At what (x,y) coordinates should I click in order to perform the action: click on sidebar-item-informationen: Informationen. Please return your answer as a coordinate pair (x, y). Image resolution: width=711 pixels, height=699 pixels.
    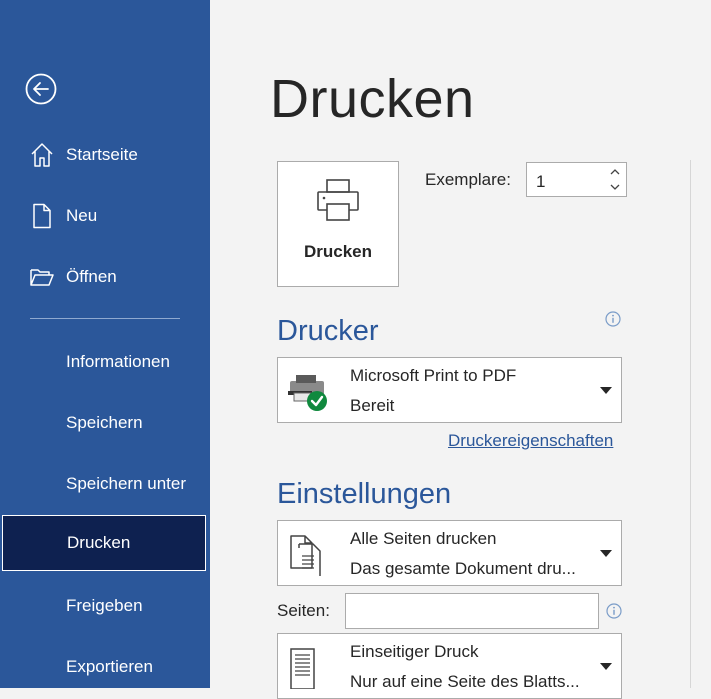
    Looking at the image, I should click on (105, 362).